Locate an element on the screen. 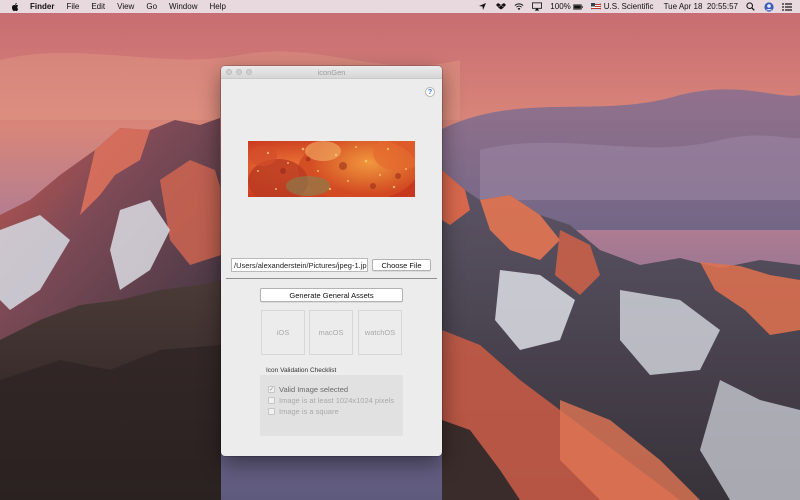 The width and height of the screenshot is (800, 500). macos-button: macOS is located at coordinates (331, 332).